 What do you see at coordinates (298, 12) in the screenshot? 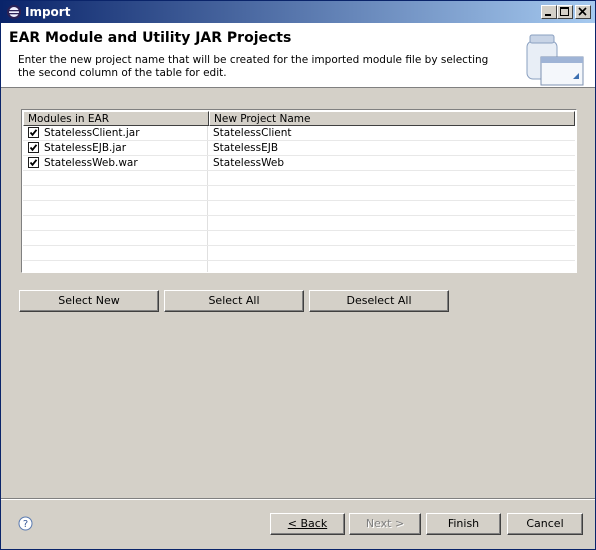
I see `title-bar: Import` at bounding box center [298, 12].